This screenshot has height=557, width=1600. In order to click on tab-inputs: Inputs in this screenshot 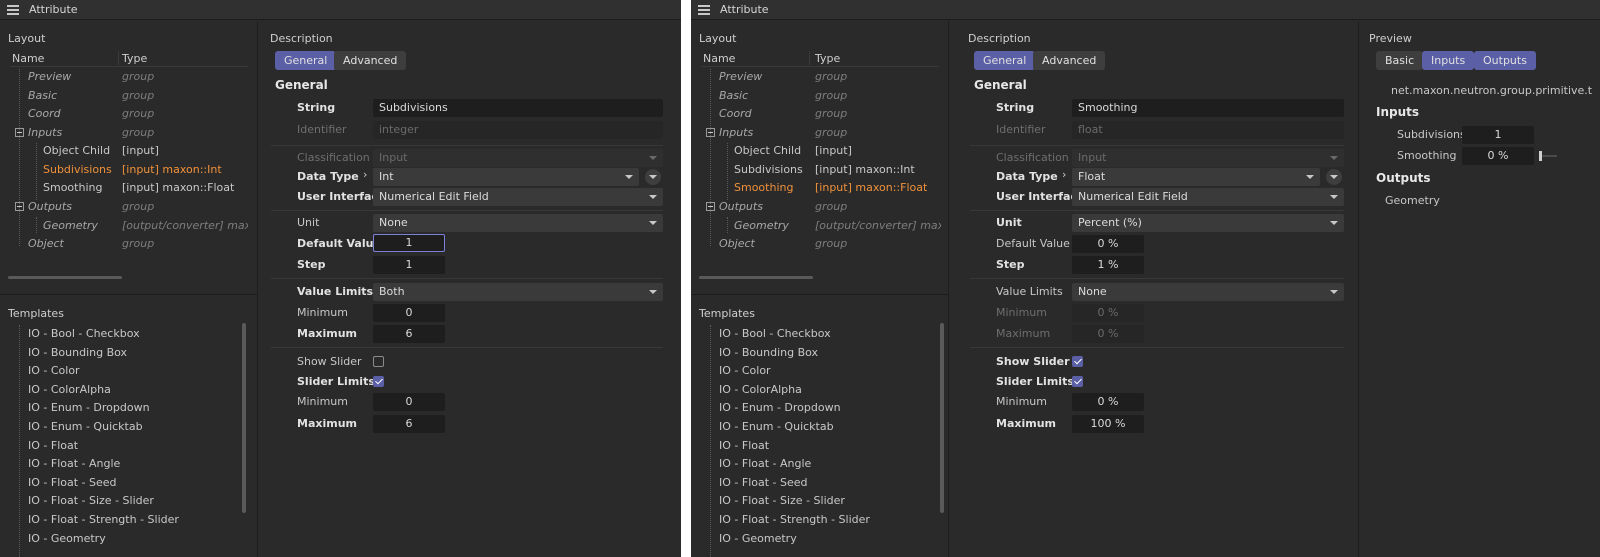, I will do `click(1448, 60)`.